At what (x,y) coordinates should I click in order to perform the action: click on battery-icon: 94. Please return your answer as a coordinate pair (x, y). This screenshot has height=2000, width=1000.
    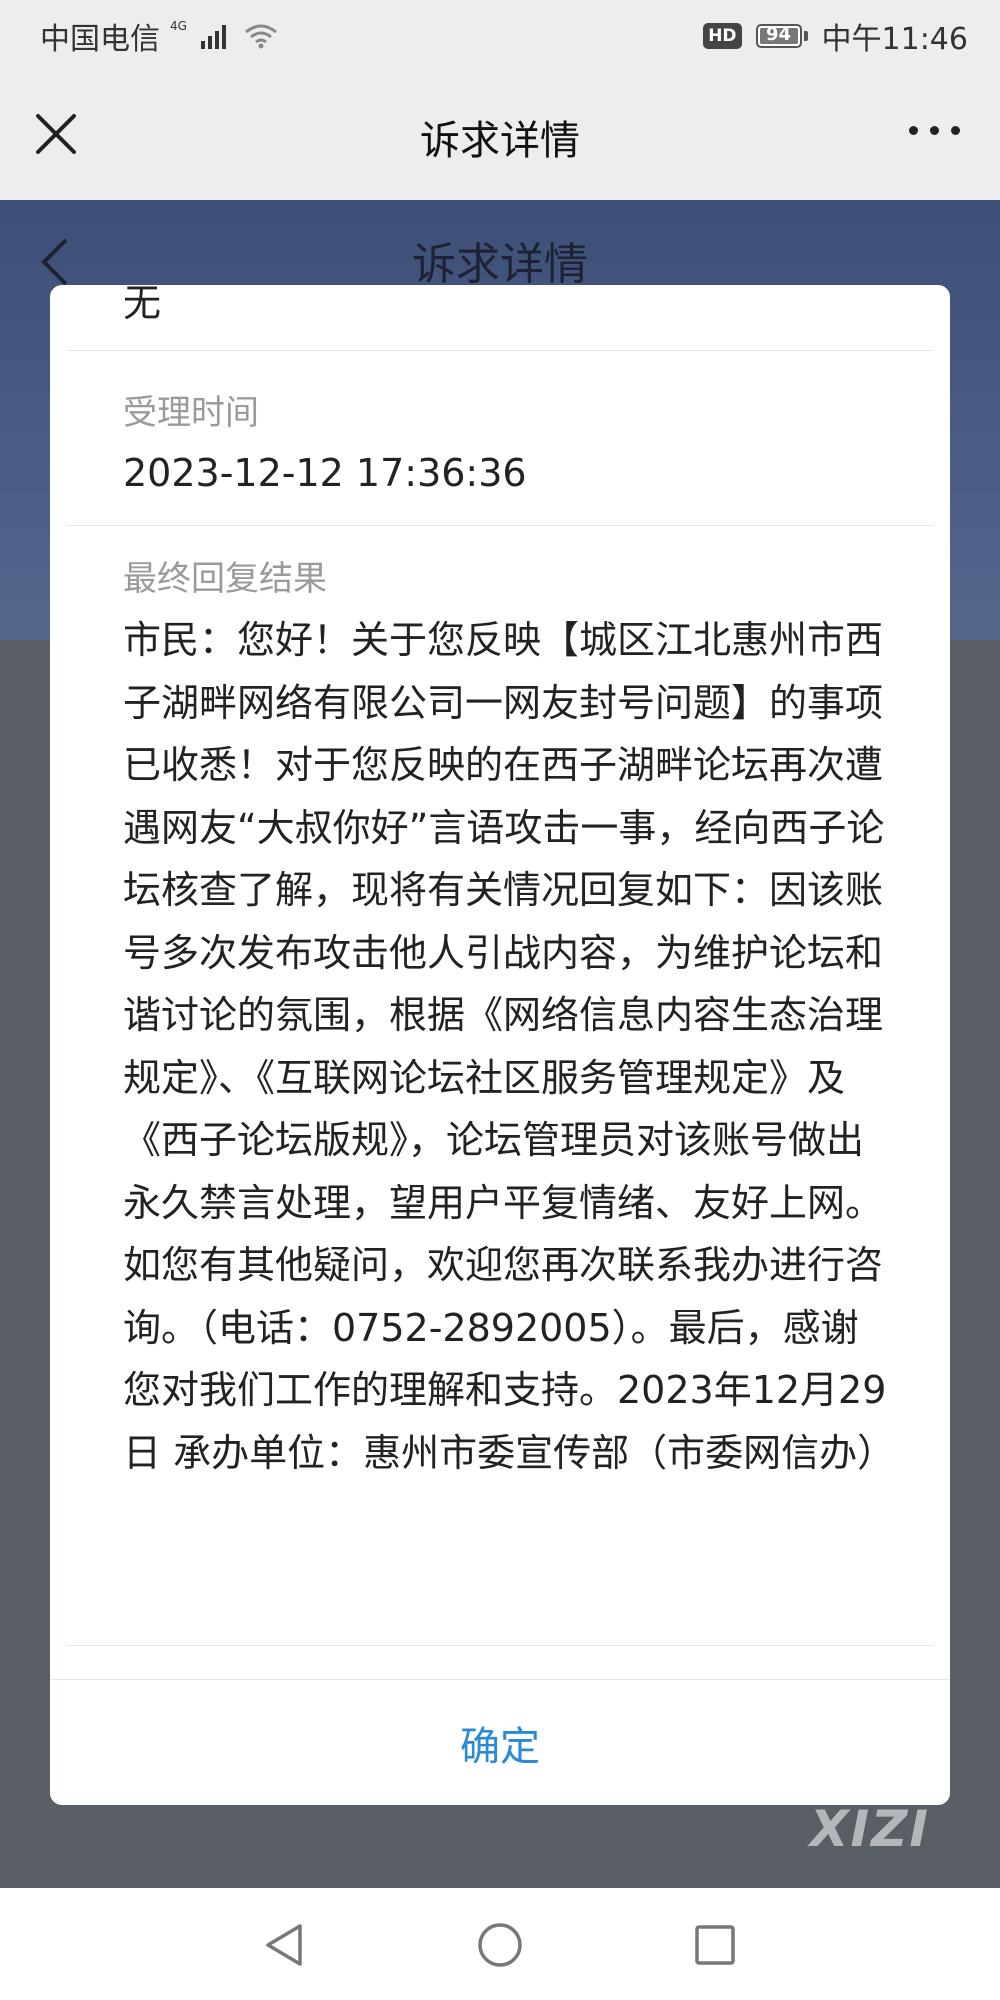
    Looking at the image, I should click on (781, 36).